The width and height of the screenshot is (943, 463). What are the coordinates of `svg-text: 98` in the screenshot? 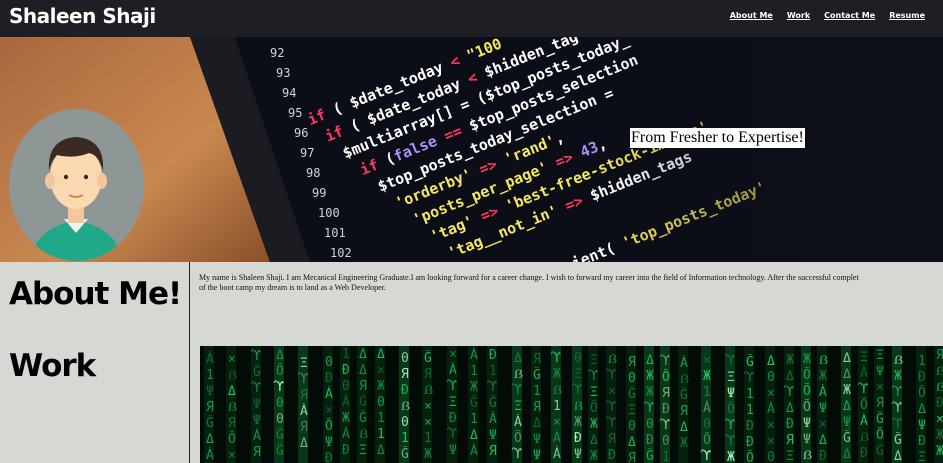 It's located at (313, 173).